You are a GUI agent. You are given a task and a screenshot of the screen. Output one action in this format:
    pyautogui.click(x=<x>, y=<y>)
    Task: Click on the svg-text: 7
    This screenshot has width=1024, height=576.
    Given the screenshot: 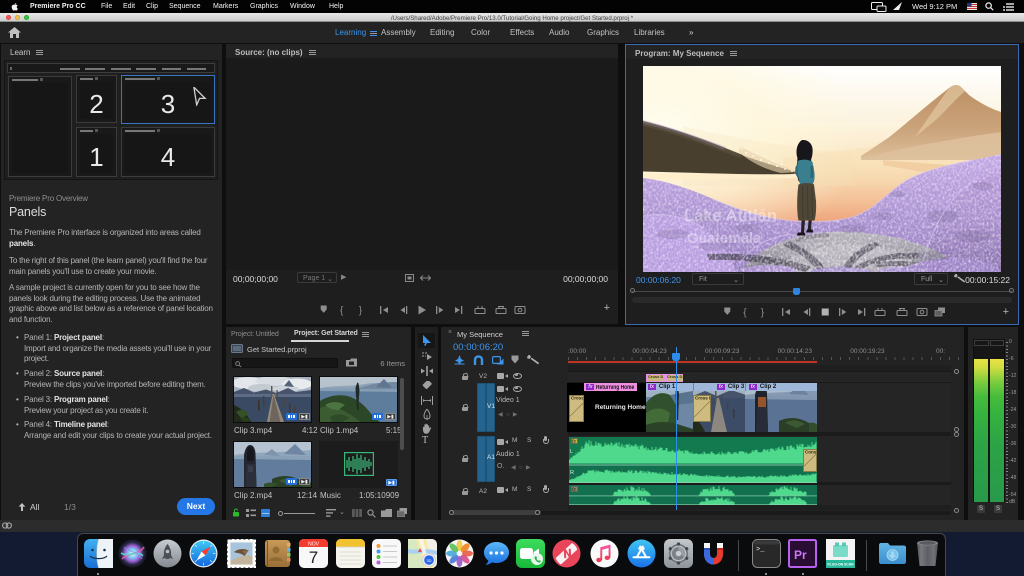 What is the action you would take?
    pyautogui.click(x=313, y=557)
    